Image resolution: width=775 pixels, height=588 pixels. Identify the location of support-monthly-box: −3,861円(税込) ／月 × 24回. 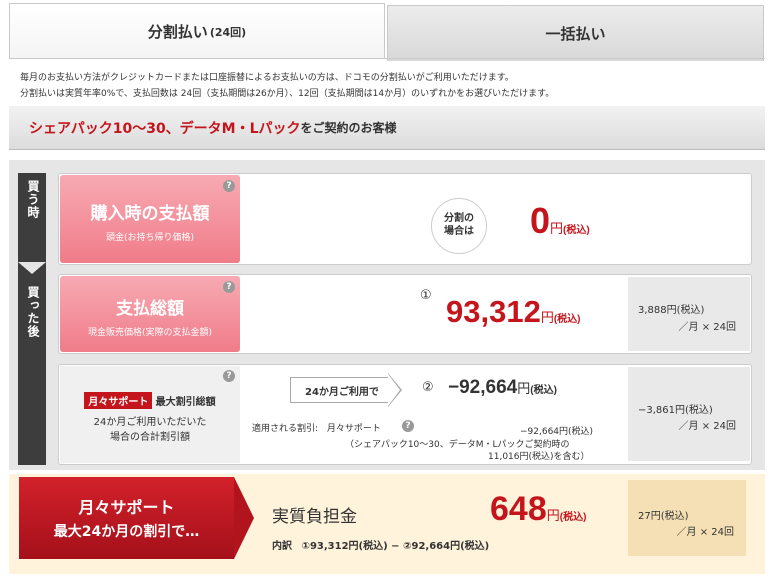
(689, 414).